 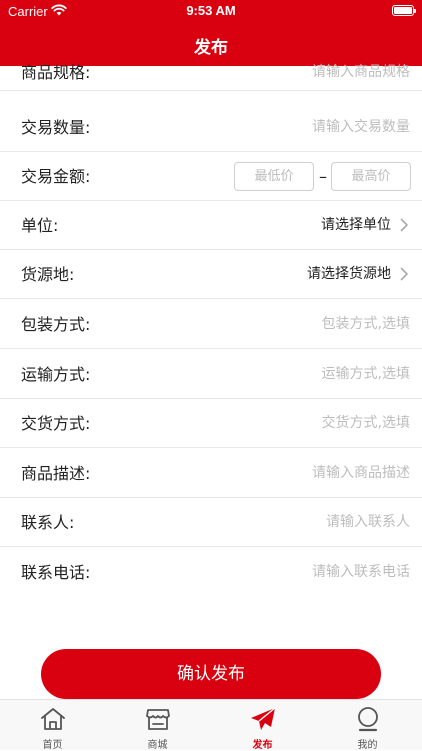 I want to click on contact-label: 联系人:, so click(x=48, y=522).